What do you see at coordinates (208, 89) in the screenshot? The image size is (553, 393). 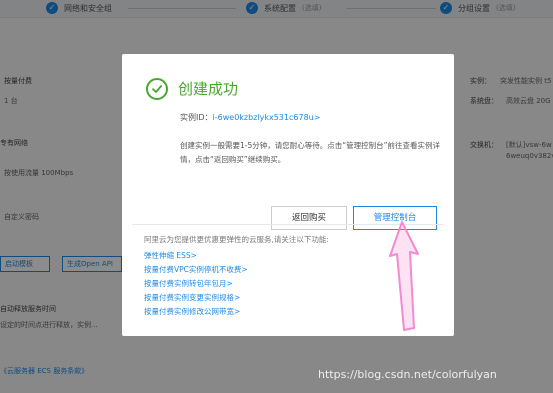 I see `dialog-title: 创建成功` at bounding box center [208, 89].